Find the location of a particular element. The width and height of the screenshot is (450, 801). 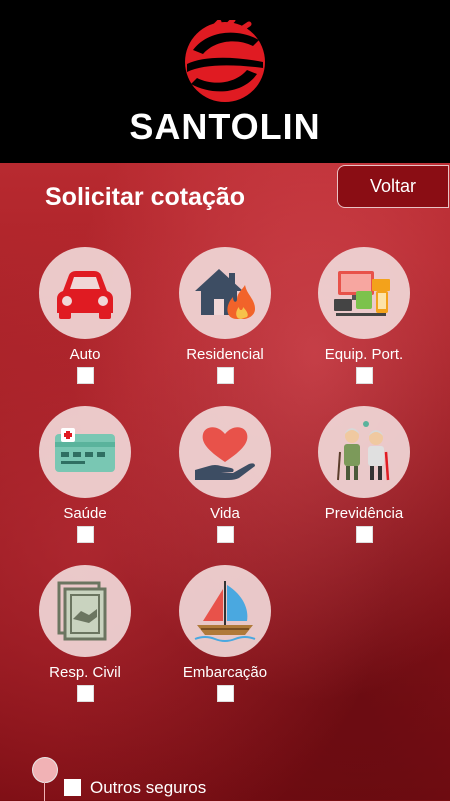

option-label: Auto is located at coordinates (85, 354).